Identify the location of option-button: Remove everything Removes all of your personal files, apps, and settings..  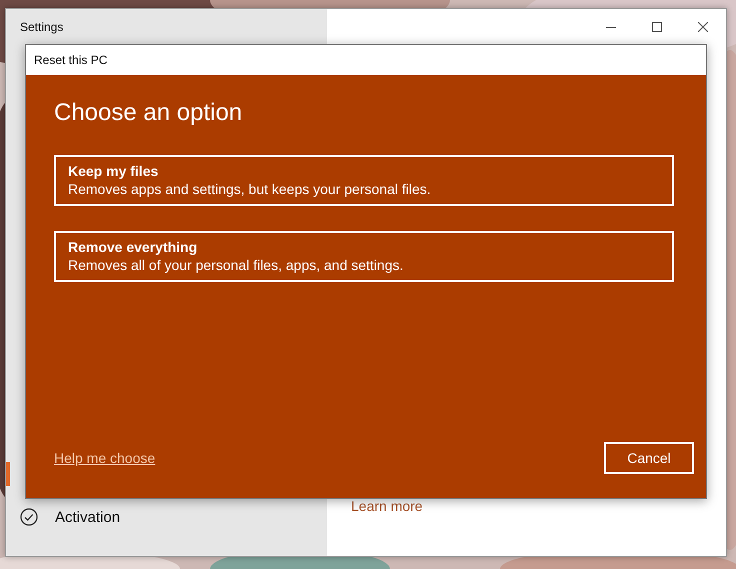
(364, 256).